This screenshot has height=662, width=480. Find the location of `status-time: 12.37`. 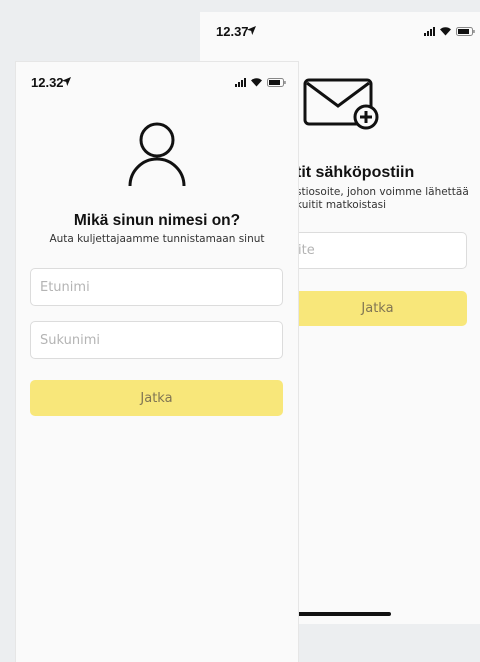

status-time: 12.37 is located at coordinates (232, 31).